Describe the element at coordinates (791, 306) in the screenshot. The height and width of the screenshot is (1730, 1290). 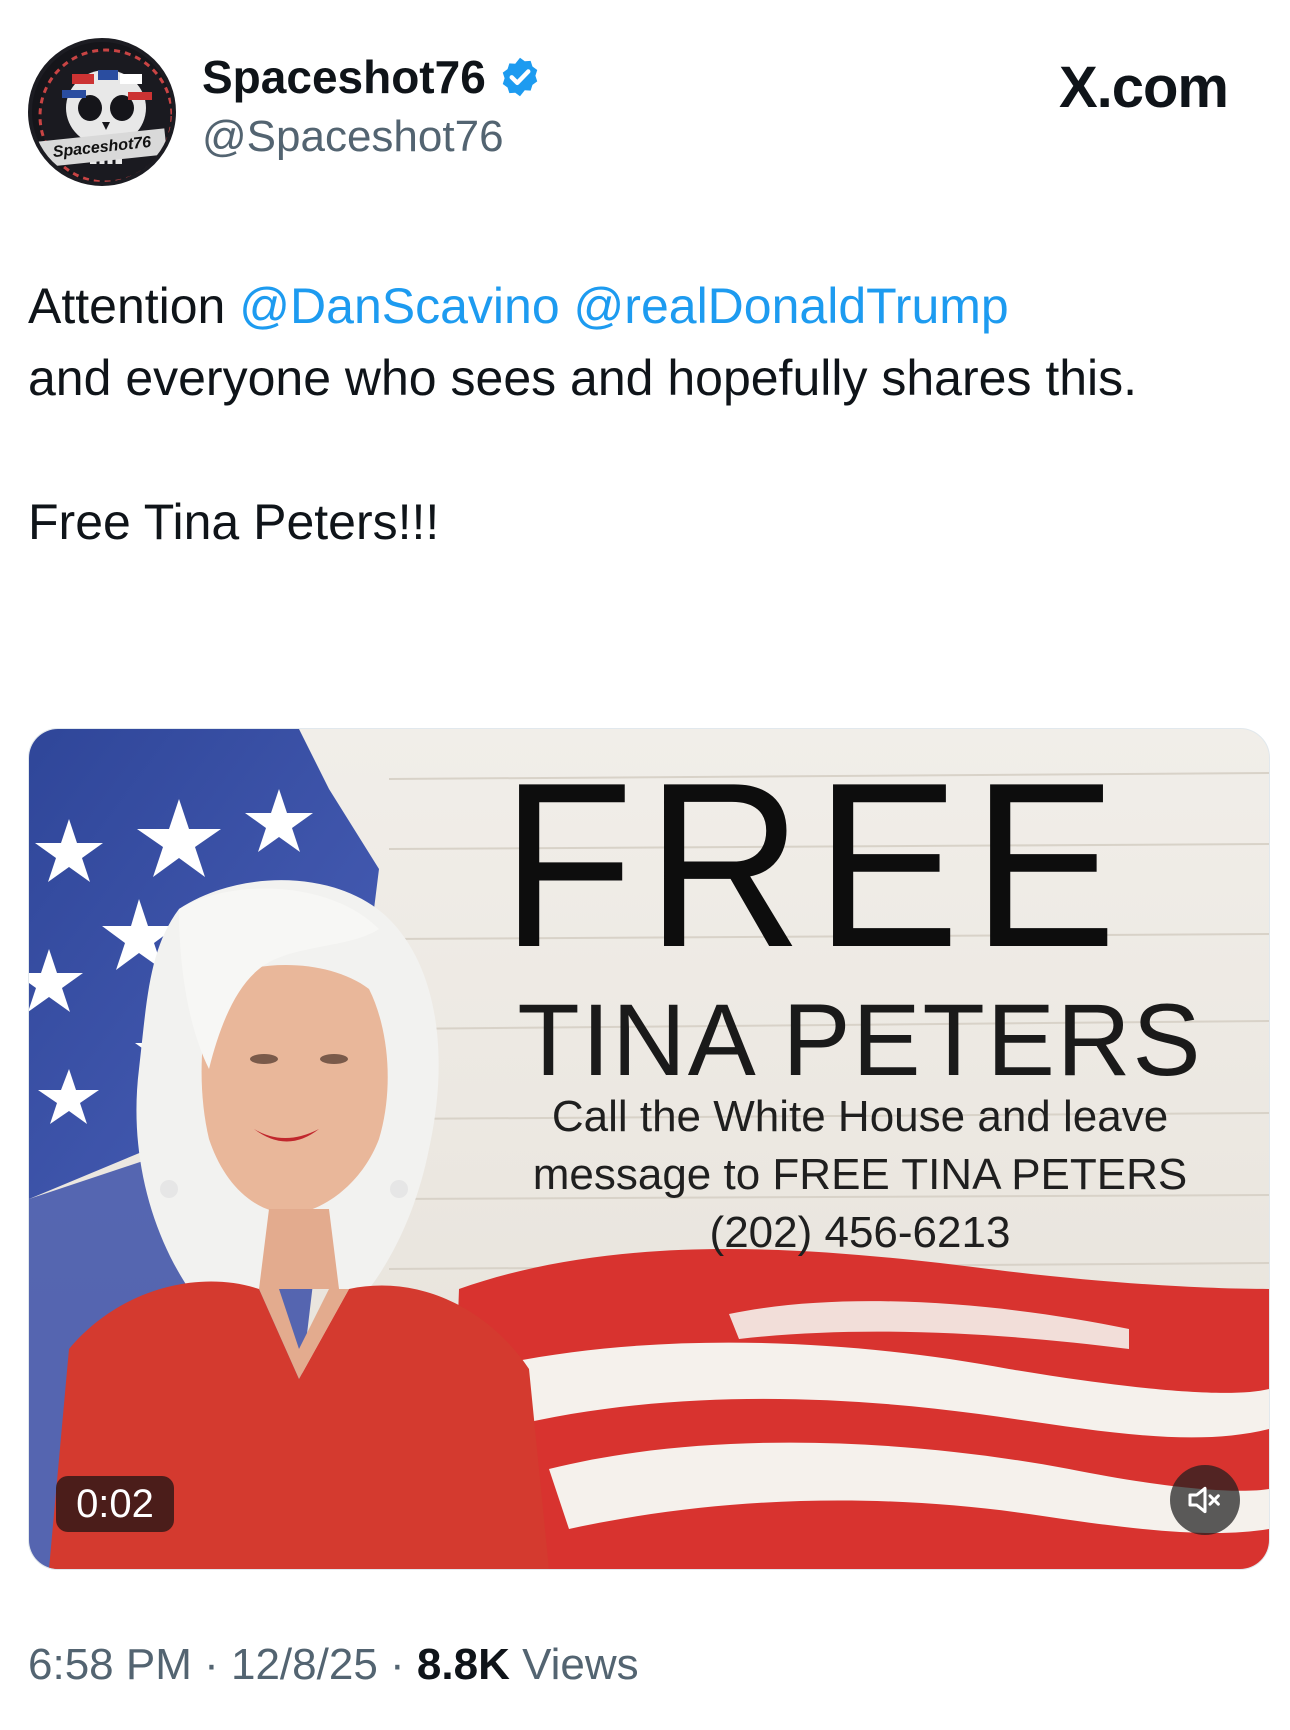
I see `mention-link: @realDonaldTrump` at that location.